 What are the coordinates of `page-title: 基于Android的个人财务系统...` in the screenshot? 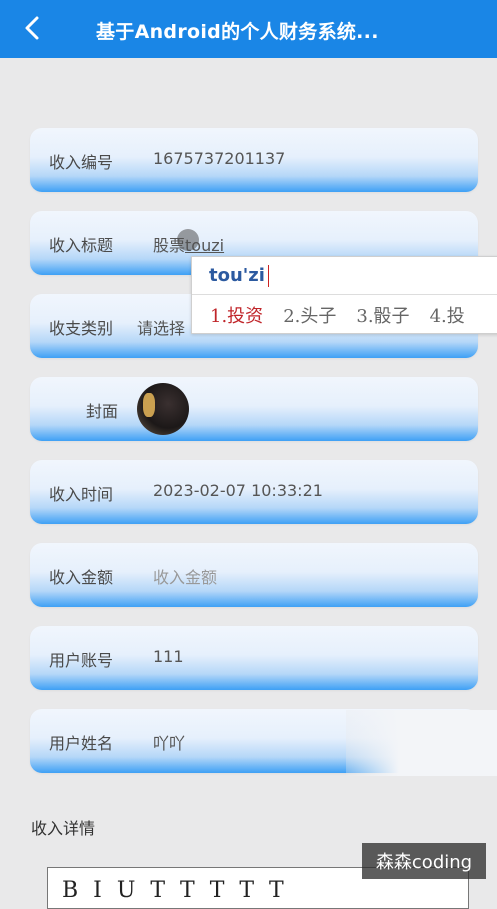 It's located at (237, 32).